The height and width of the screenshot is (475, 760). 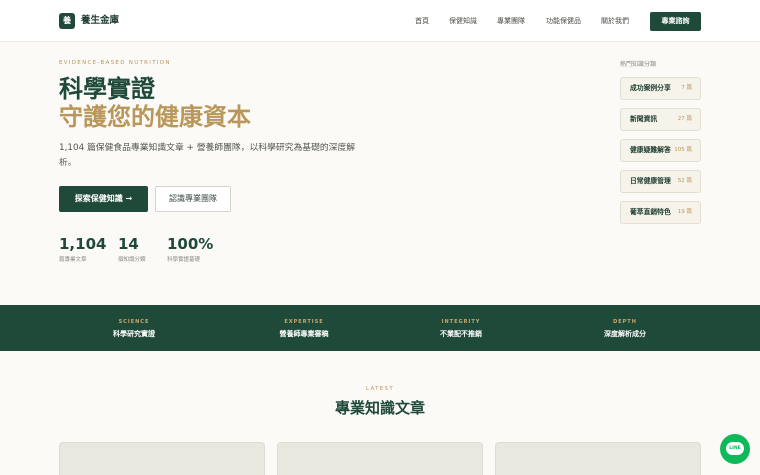 What do you see at coordinates (83, 244) in the screenshot?
I see `stat-articles-value: 1,104` at bounding box center [83, 244].